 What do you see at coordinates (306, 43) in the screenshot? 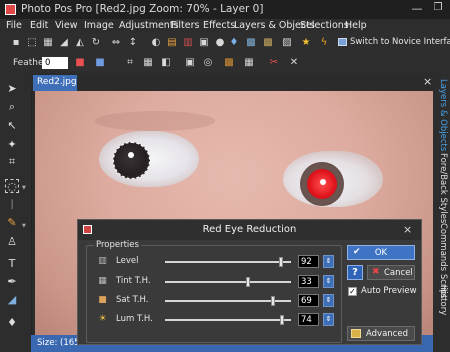
I see `favorite-star-icon: ★` at bounding box center [306, 43].